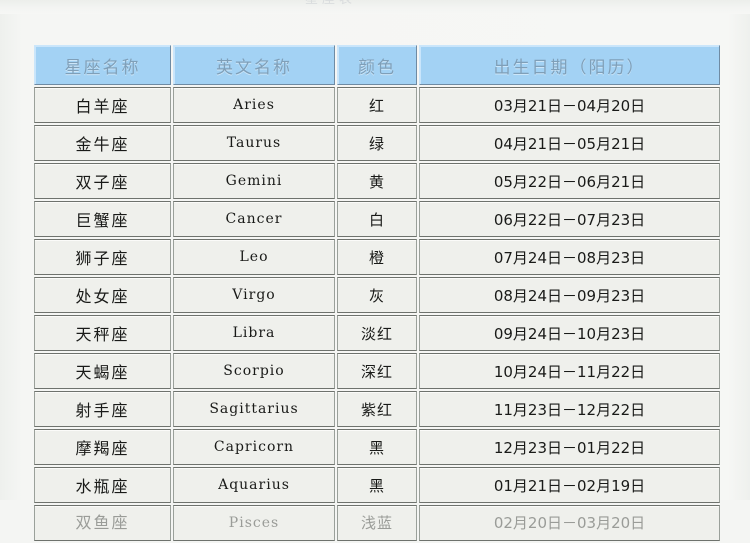  What do you see at coordinates (254, 105) in the screenshot?
I see `cell-english-name: Aries` at bounding box center [254, 105].